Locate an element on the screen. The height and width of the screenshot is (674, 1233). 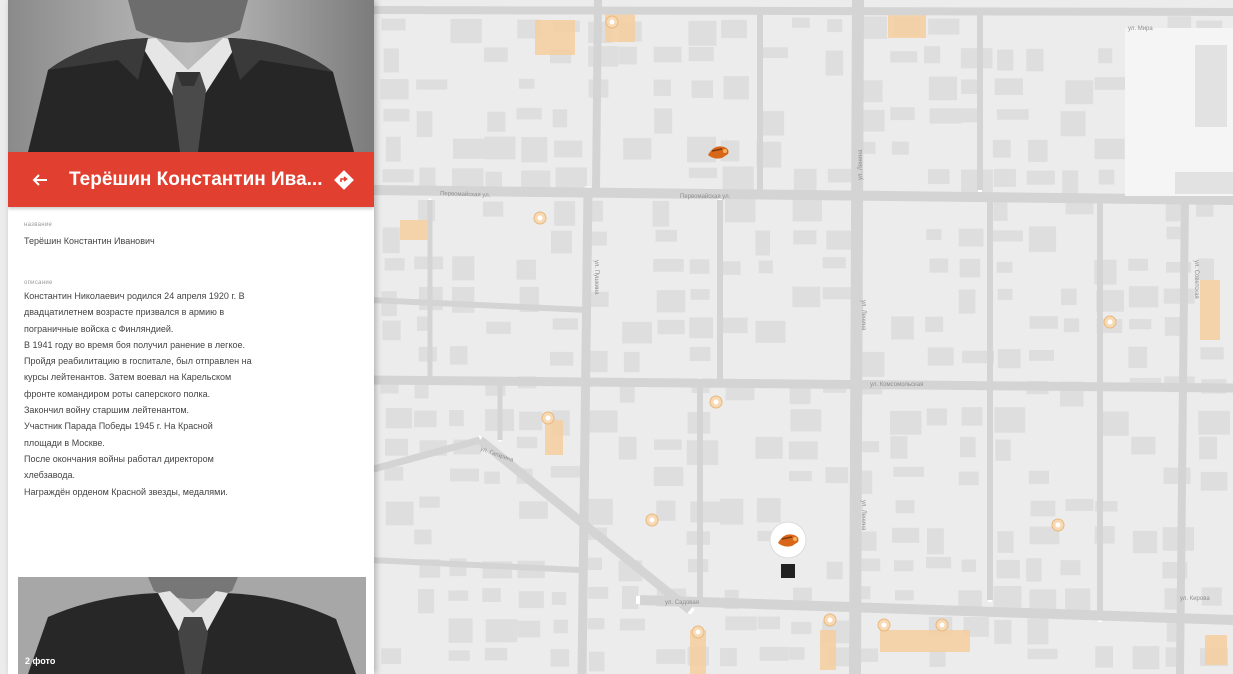
arrow-left-icon is located at coordinates (39, 179).